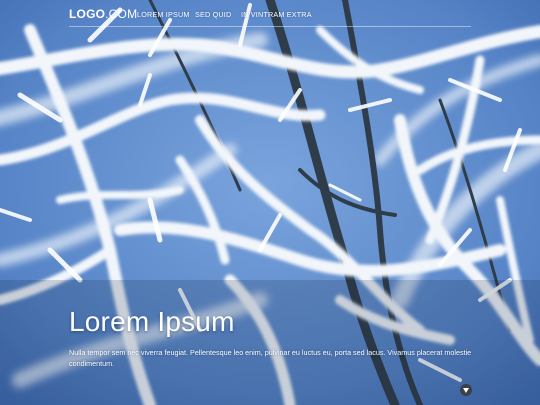  What do you see at coordinates (270, 26) in the screenshot?
I see `nav-divider` at bounding box center [270, 26].